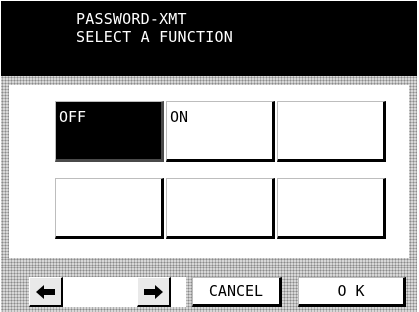  I want to click on forward-button, so click(154, 292).